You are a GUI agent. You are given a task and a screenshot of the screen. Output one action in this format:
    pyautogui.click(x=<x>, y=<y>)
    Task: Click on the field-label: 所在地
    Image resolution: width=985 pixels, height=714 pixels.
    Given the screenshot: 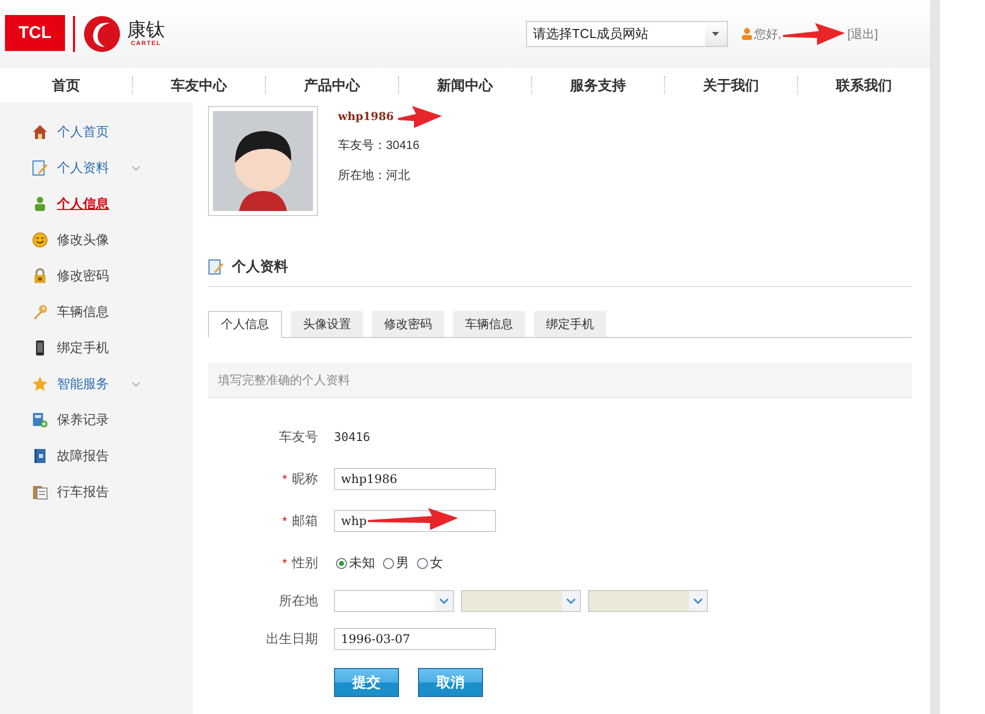 What is the action you would take?
    pyautogui.click(x=298, y=601)
    